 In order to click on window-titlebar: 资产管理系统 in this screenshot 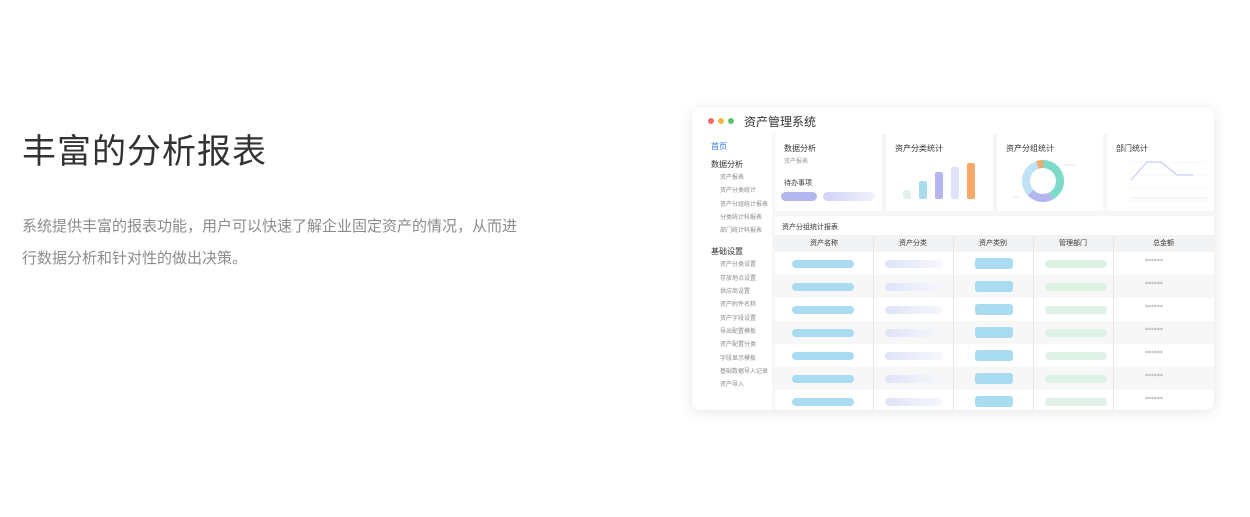, I will do `click(953, 121)`.